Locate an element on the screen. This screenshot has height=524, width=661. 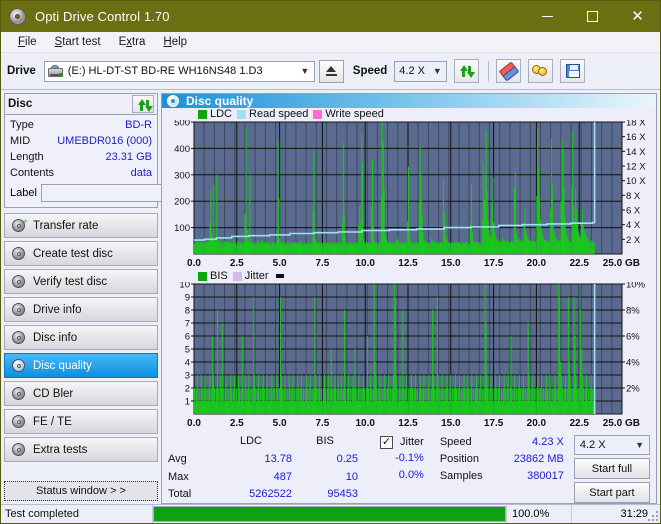
stats-bis-max: 10 is located at coordinates (351, 476).